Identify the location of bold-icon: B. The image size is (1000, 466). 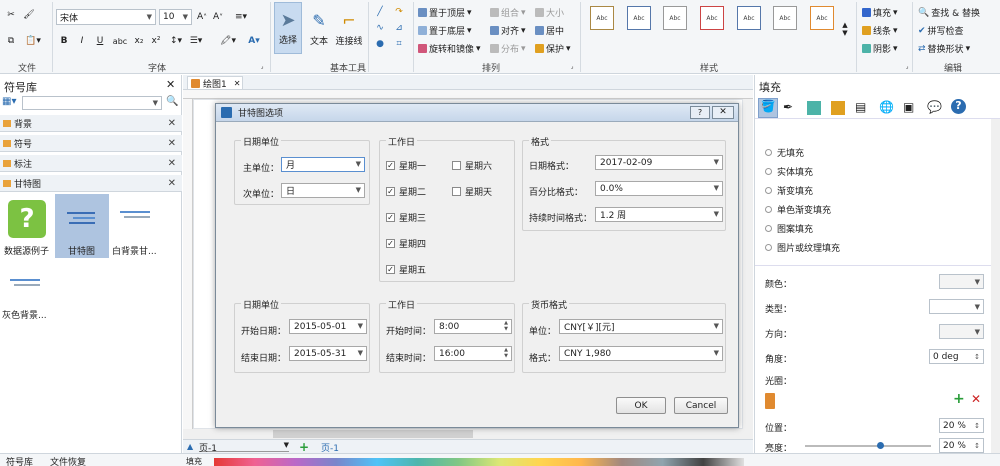
(64, 41).